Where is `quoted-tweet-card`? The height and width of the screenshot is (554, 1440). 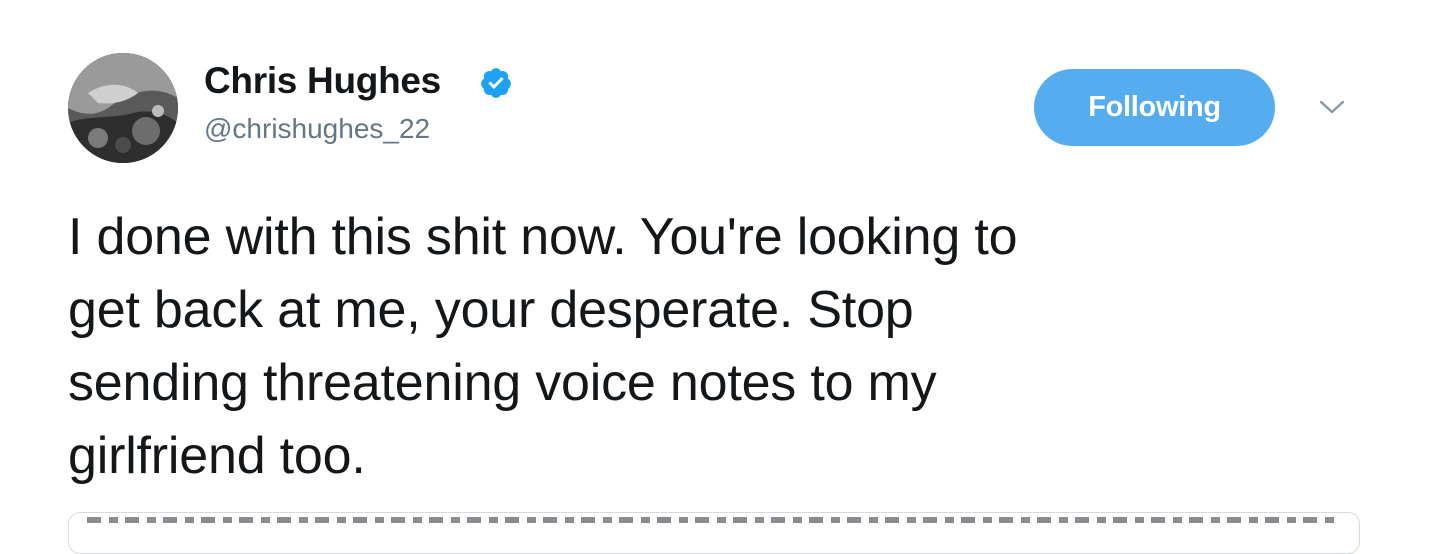
quoted-tweet-card is located at coordinates (714, 533).